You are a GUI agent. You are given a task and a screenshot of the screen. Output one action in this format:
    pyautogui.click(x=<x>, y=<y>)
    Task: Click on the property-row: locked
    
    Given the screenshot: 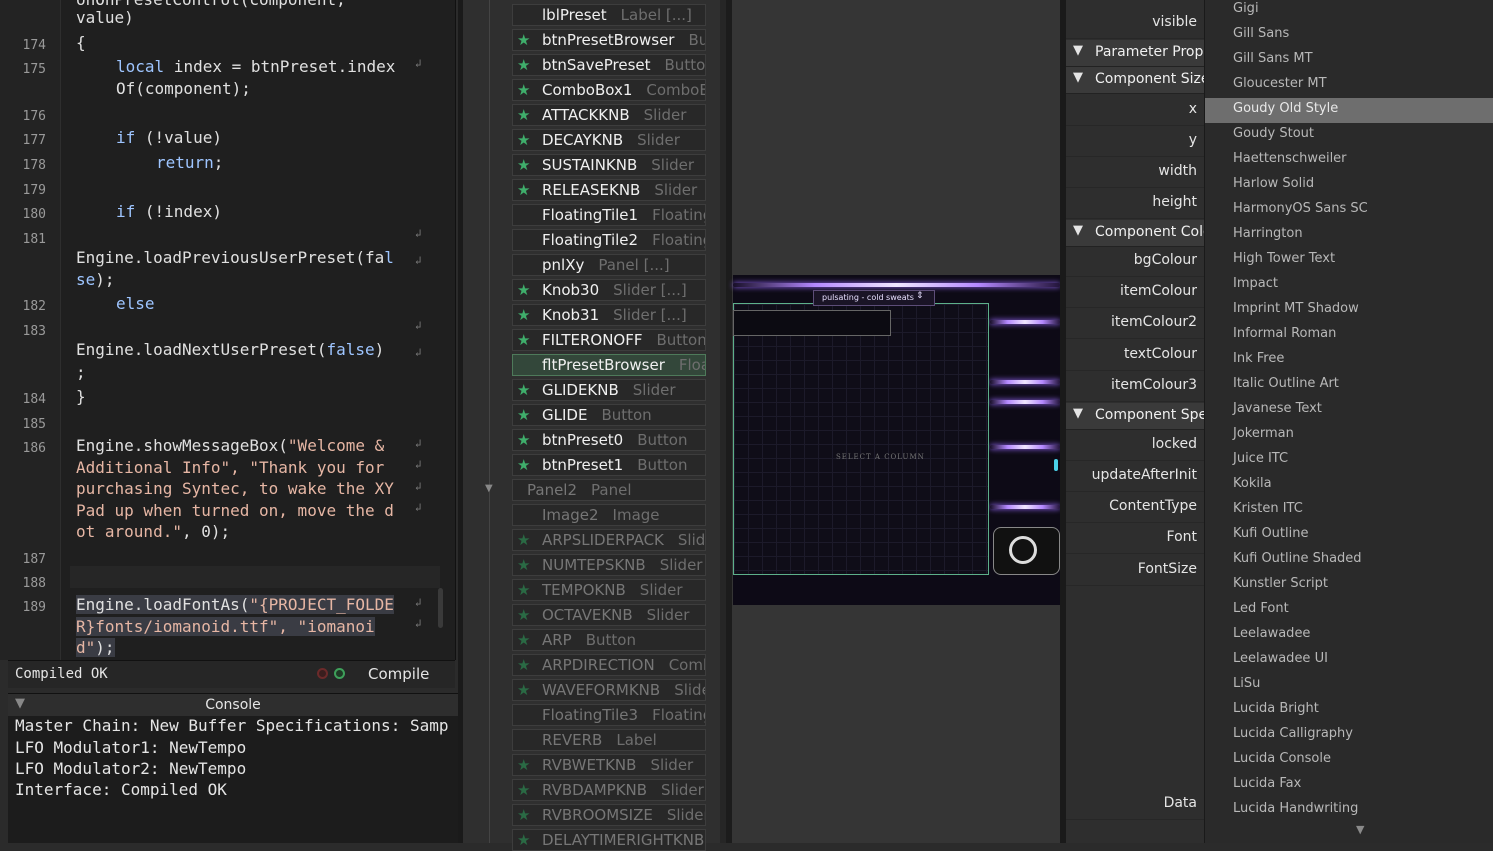 What is the action you would take?
    pyautogui.click(x=1135, y=445)
    